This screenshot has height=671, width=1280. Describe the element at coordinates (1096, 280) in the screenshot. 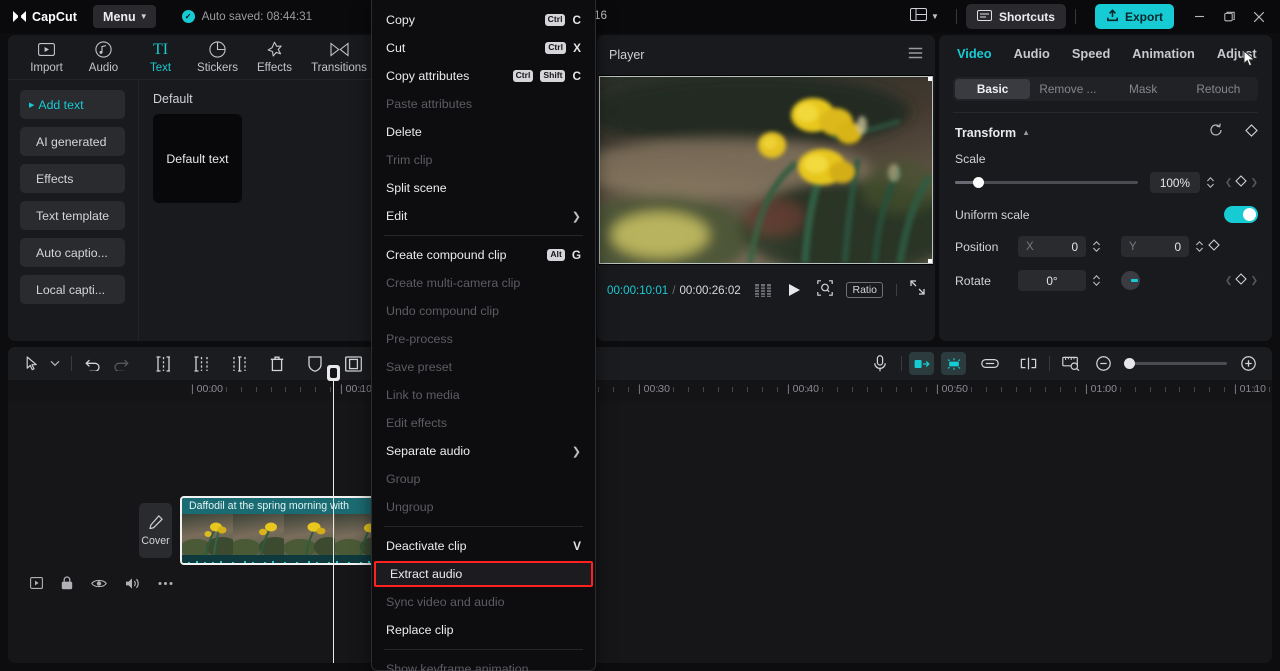

I see `rotate-stepper` at that location.